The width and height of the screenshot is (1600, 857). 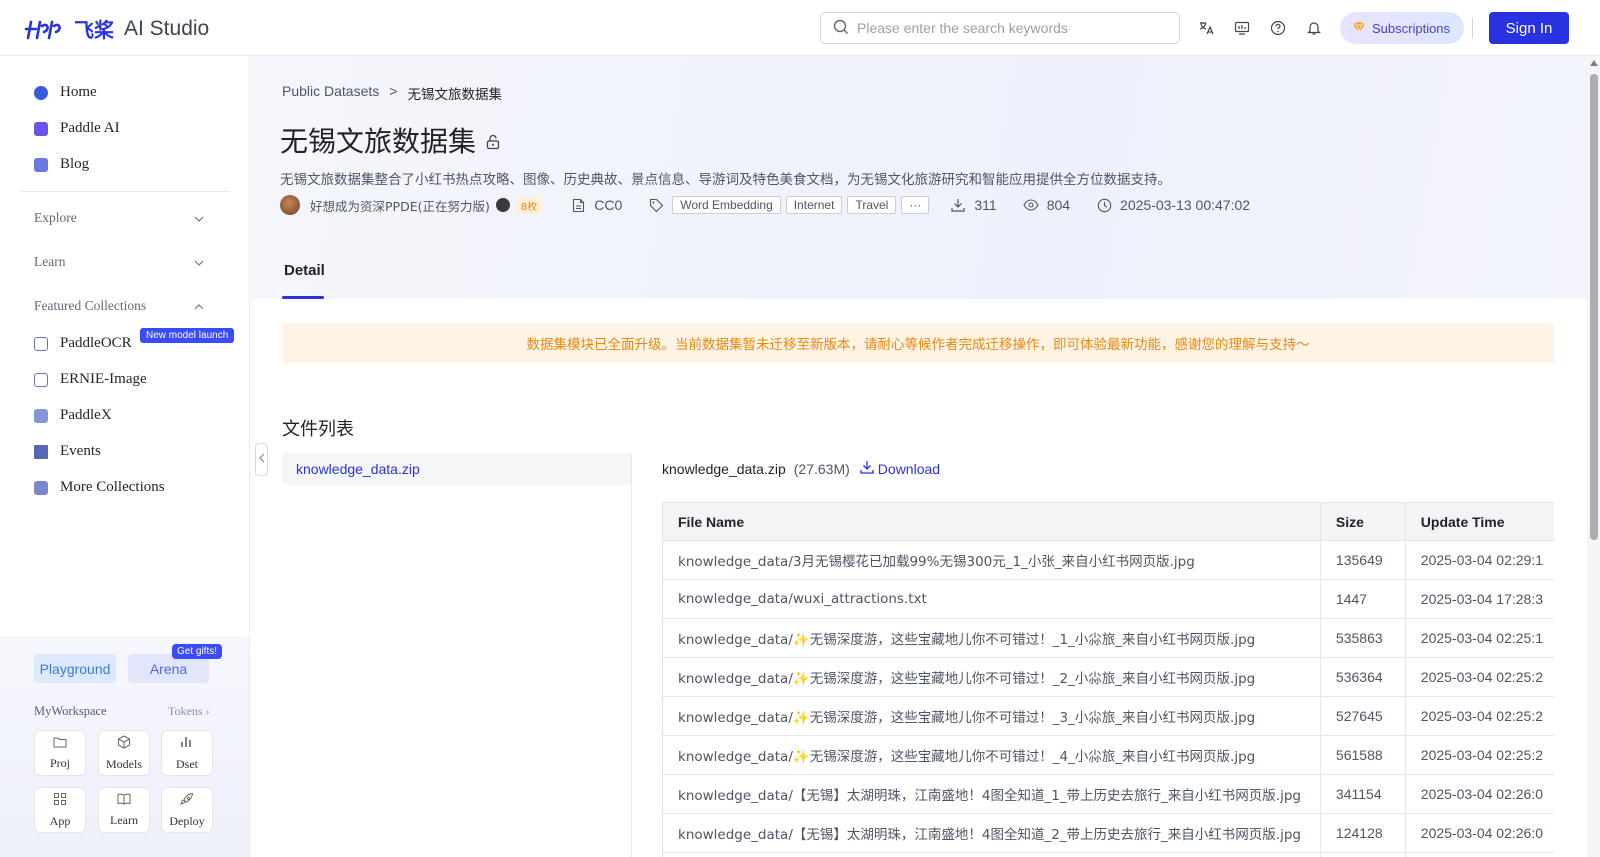 I want to click on workspace-label: MyWorkspace, so click(x=70, y=711).